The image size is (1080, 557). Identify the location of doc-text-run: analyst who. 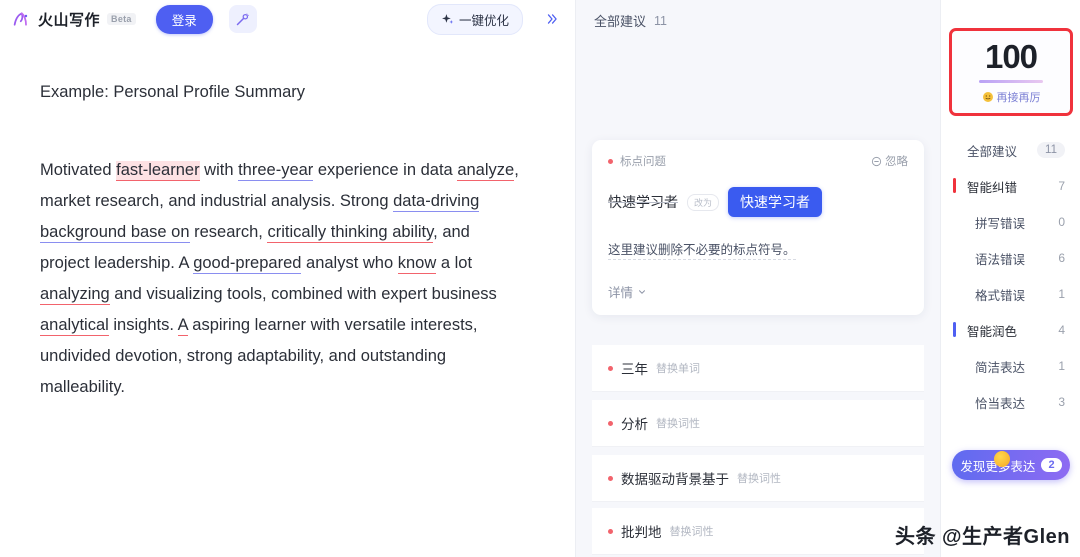
(349, 262).